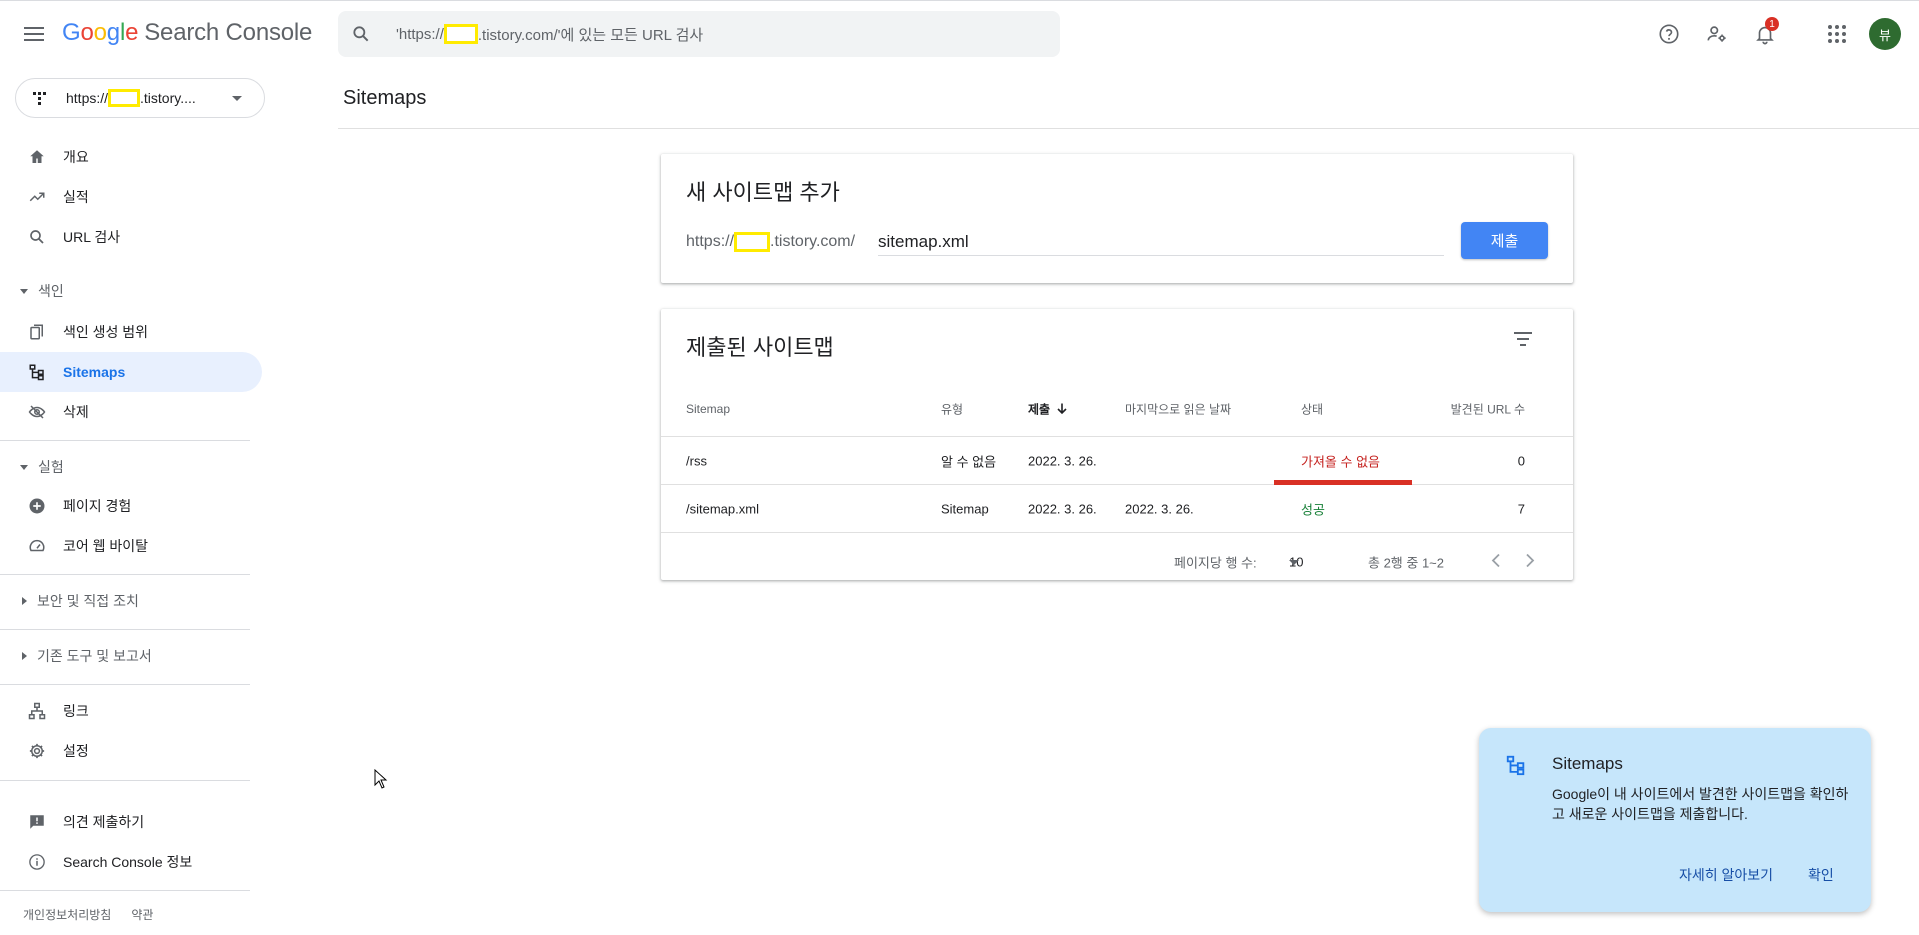  I want to click on chevron-down-icon, so click(237, 98).